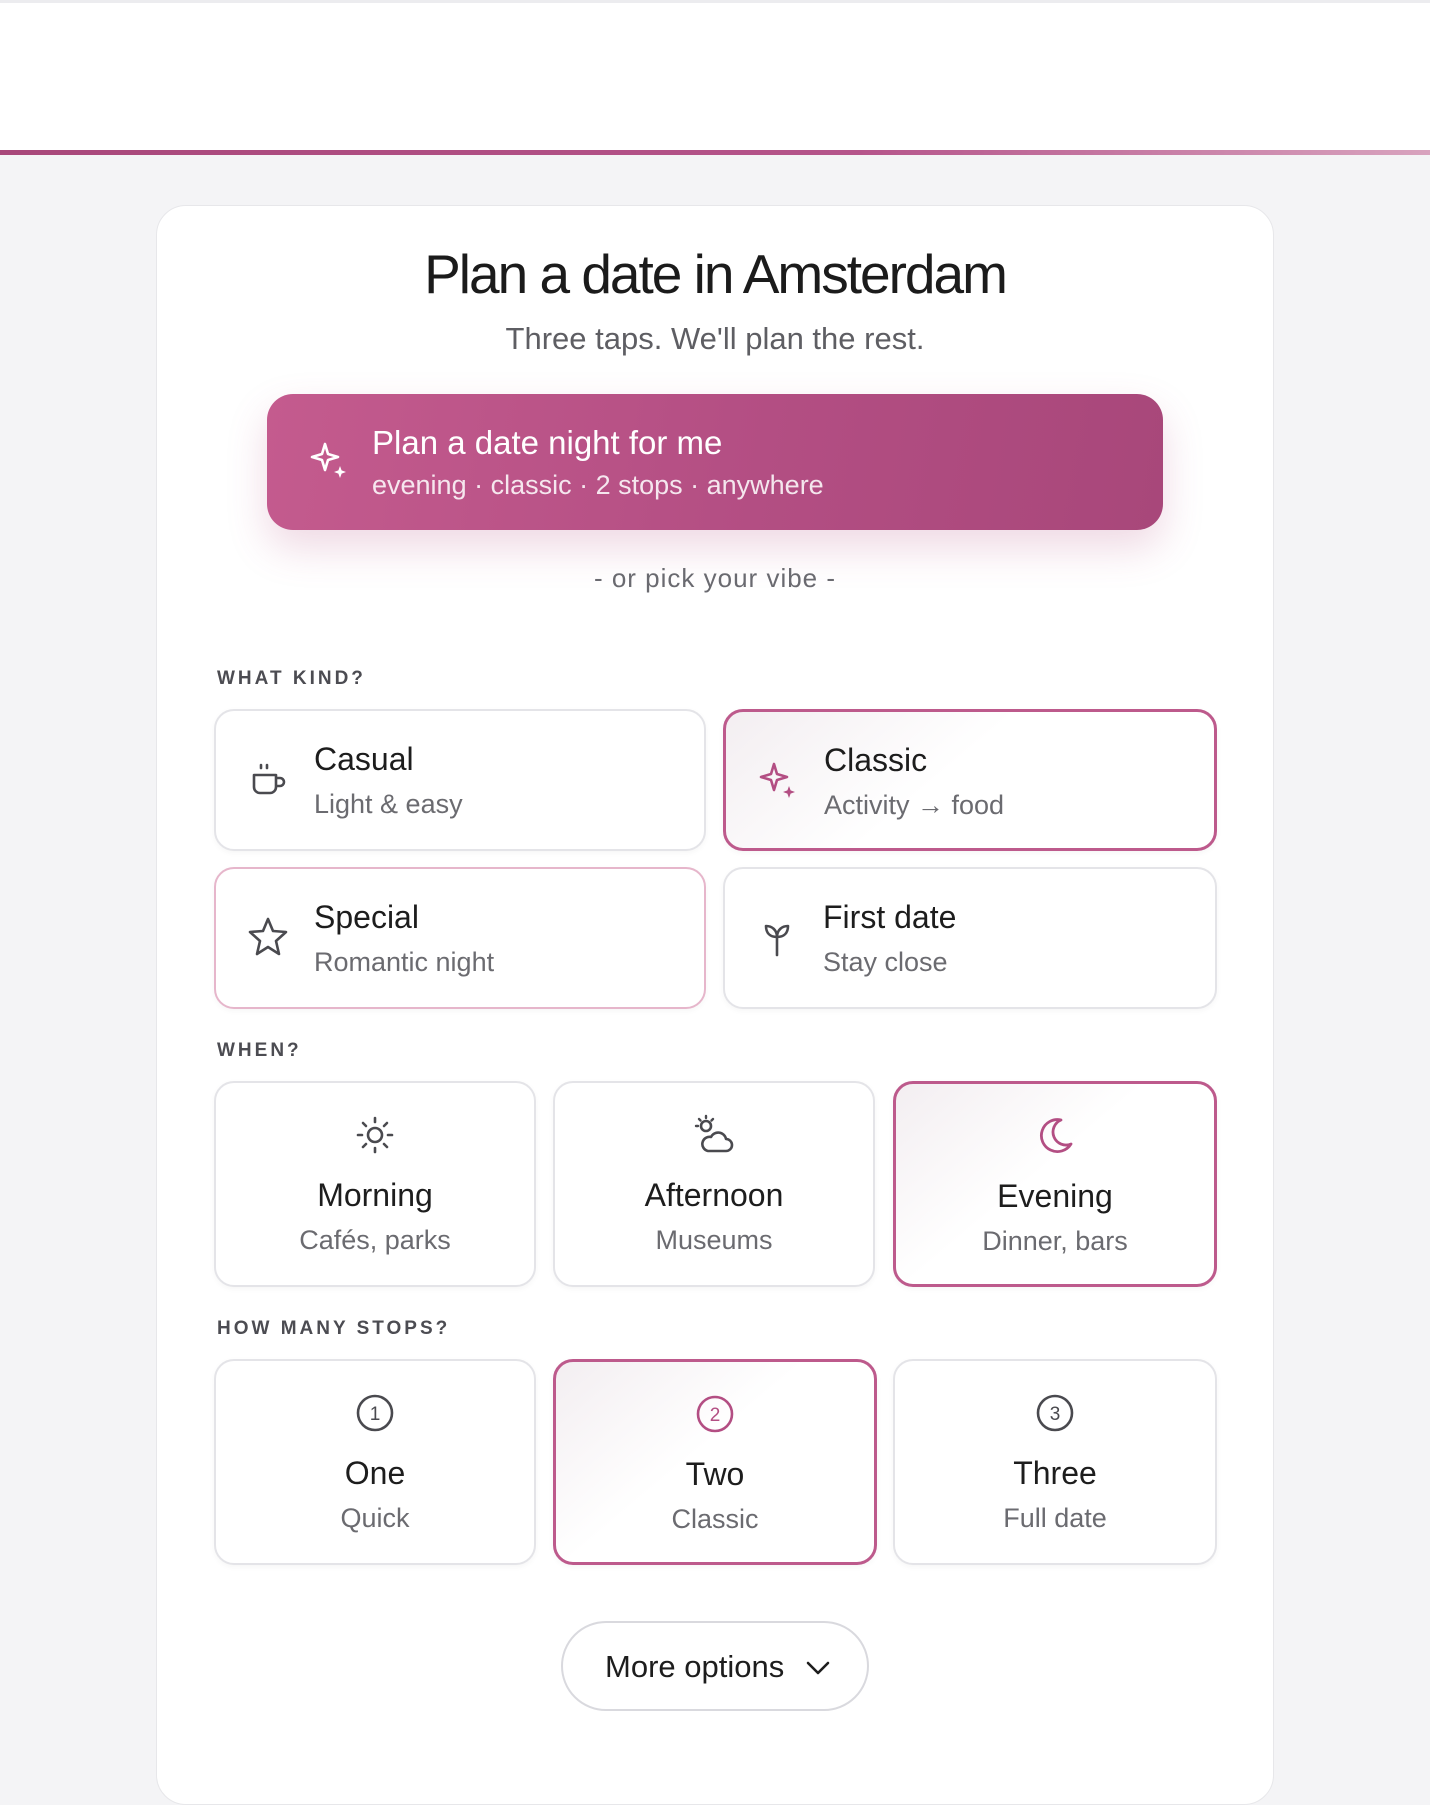 This screenshot has width=1430, height=1805. I want to click on option-sublabel: Cafés, parks, so click(375, 1240).